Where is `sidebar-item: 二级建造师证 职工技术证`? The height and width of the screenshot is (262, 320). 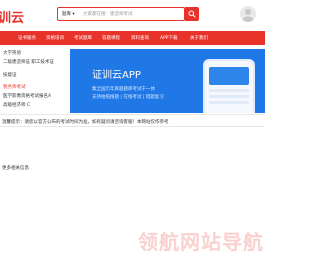
sidebar-item: 二级建造师证 职工技术证 is located at coordinates (28, 62).